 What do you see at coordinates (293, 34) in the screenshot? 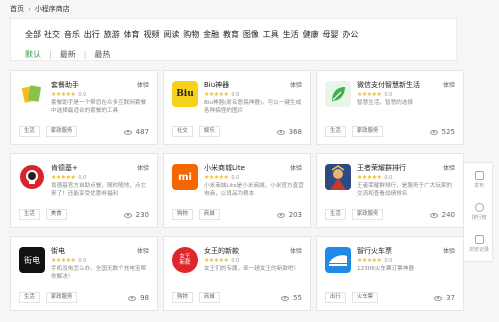
I see `category-life: 生活` at bounding box center [293, 34].